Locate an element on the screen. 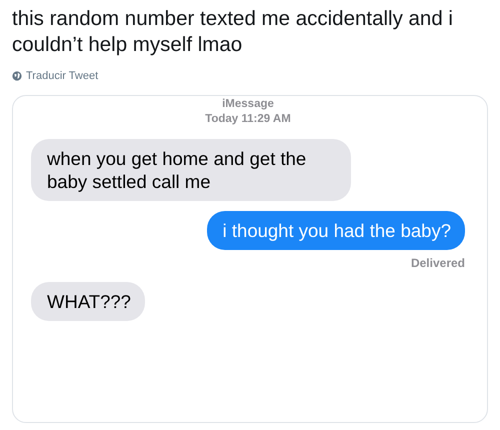  delivery-status: Delivered is located at coordinates (437, 263).